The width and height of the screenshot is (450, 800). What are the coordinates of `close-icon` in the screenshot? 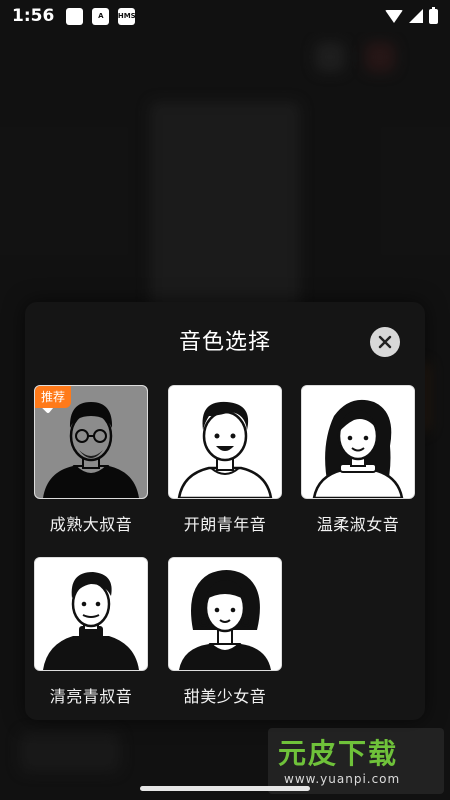 It's located at (385, 342).